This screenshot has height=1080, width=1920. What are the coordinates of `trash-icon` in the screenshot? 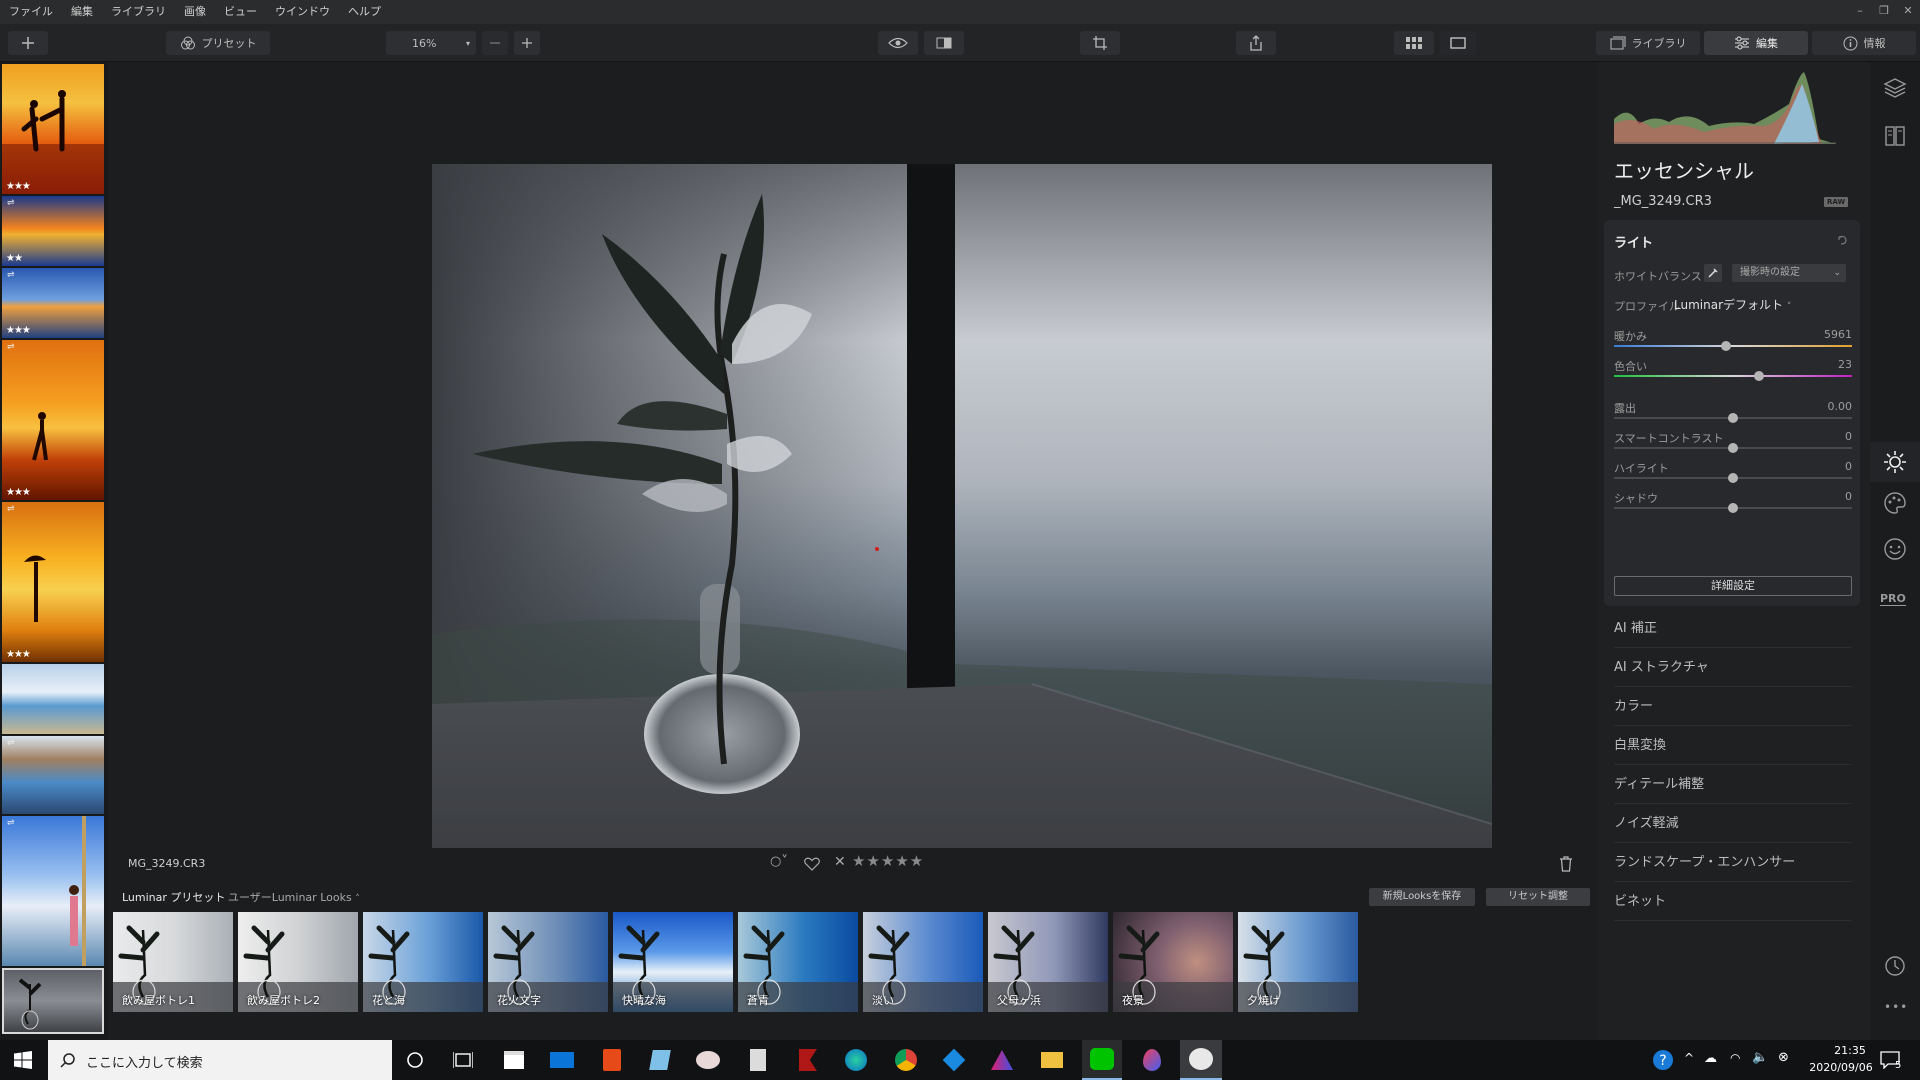 It's located at (1566, 864).